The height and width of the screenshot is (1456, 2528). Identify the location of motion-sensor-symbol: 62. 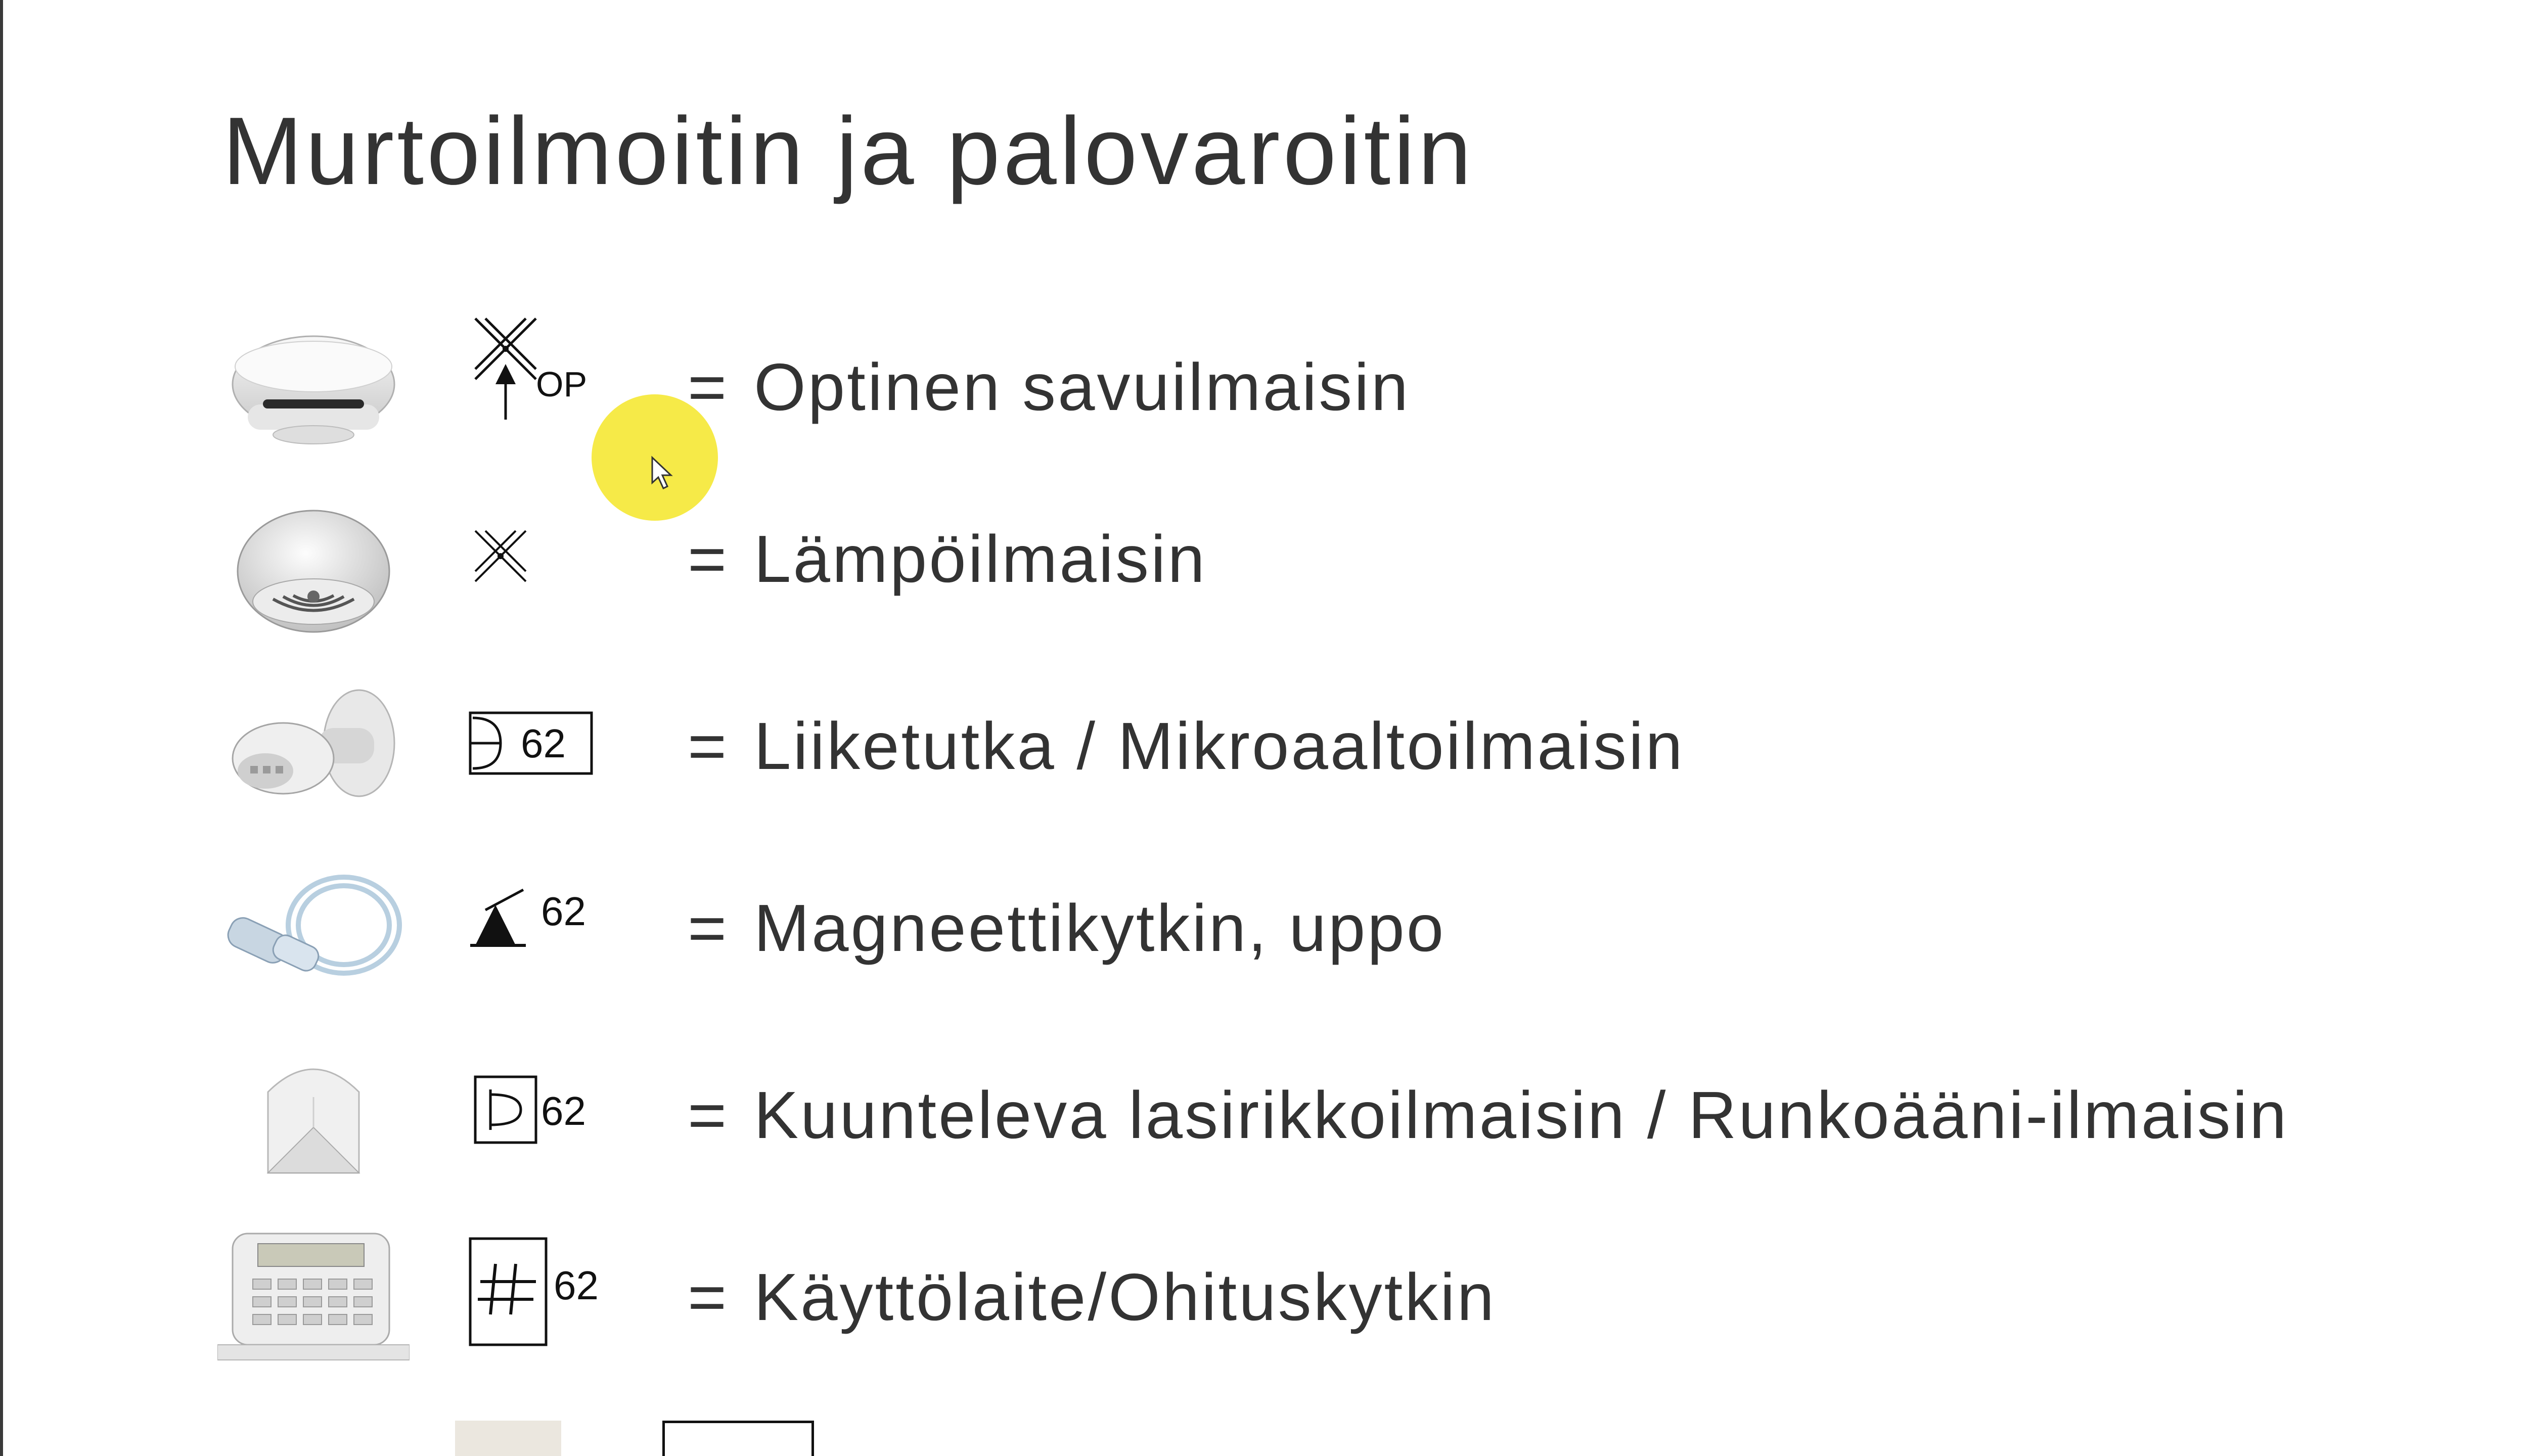
(531, 743).